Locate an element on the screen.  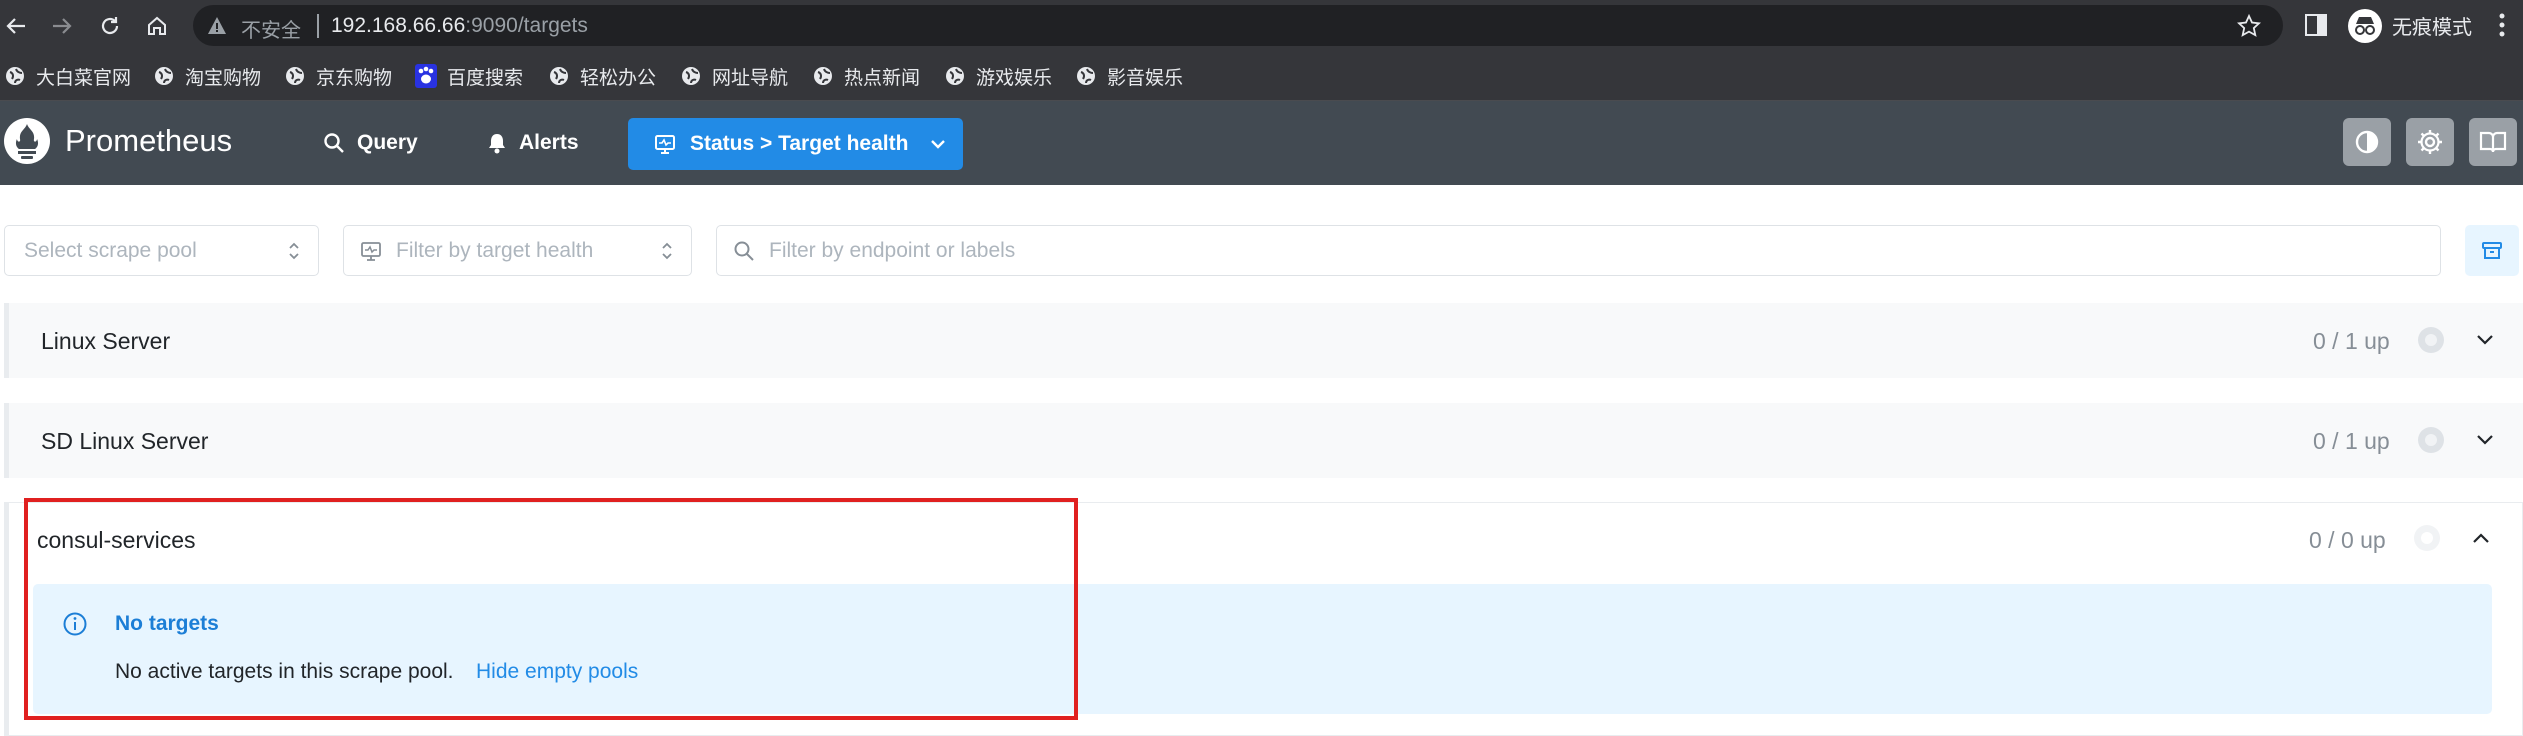
bookmark-item: 游戏娱乐 is located at coordinates (998, 76).